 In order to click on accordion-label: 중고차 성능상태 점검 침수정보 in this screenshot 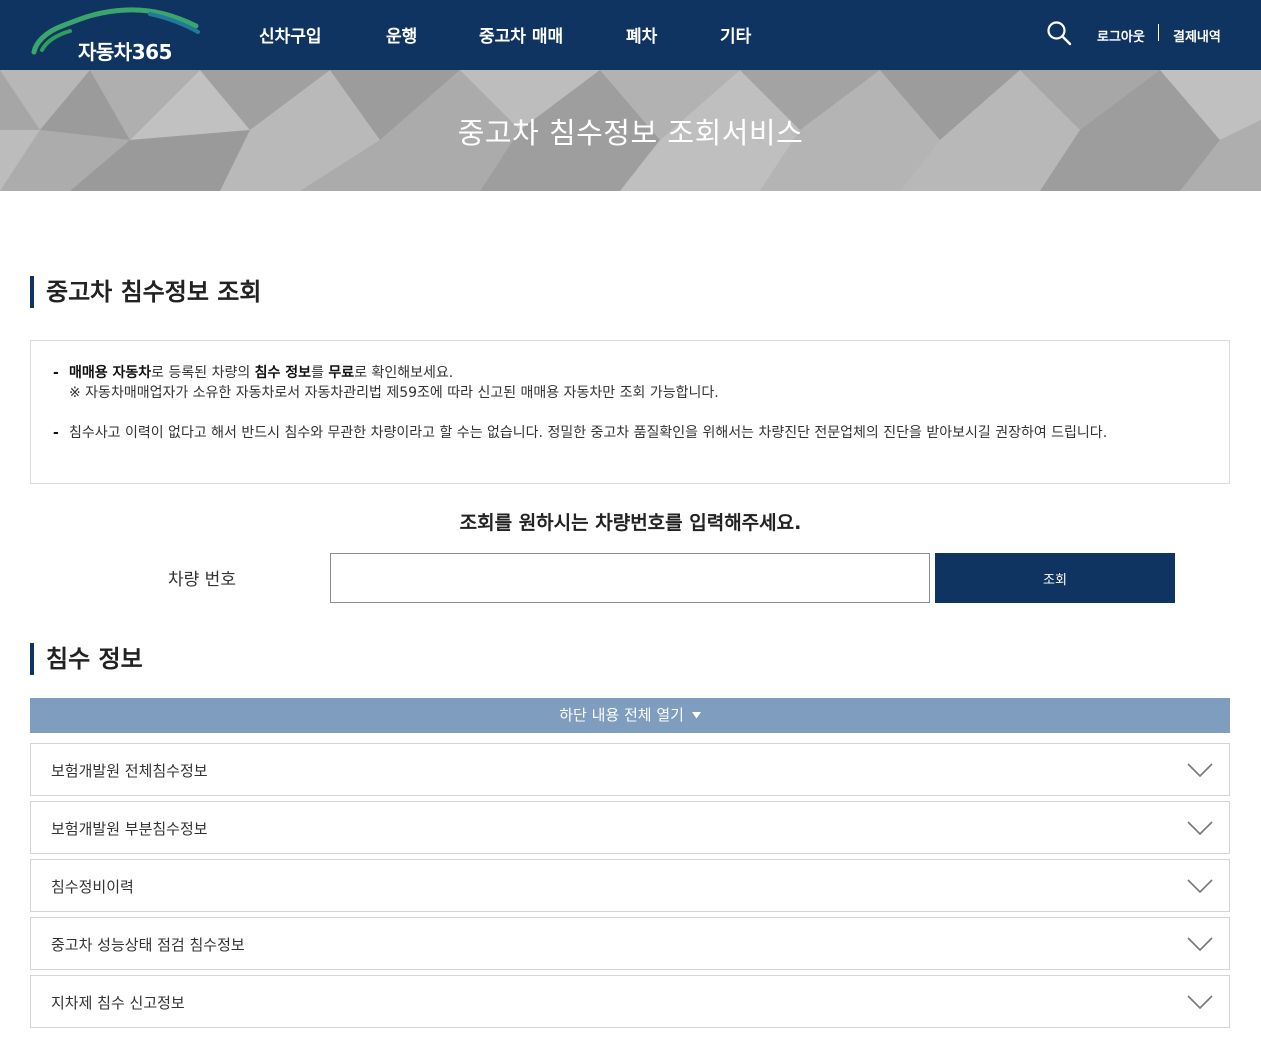, I will do `click(148, 945)`.